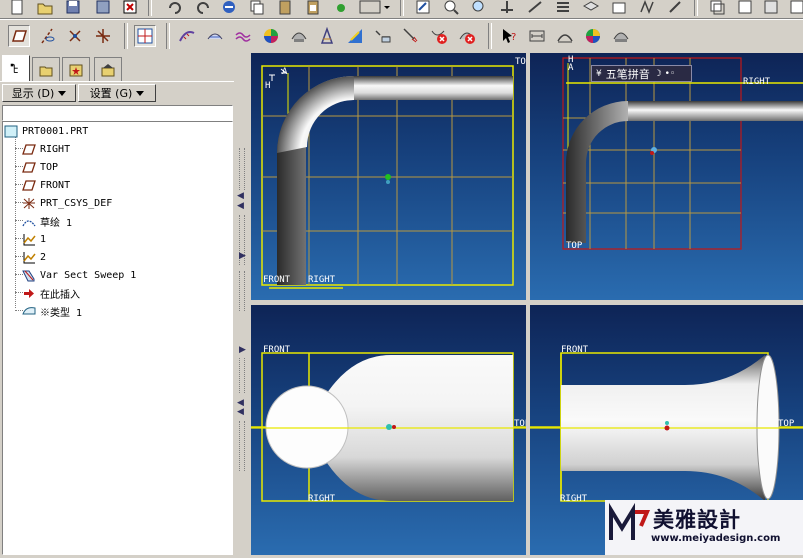  What do you see at coordinates (45, 9) in the screenshot?
I see `open-icon` at bounding box center [45, 9].